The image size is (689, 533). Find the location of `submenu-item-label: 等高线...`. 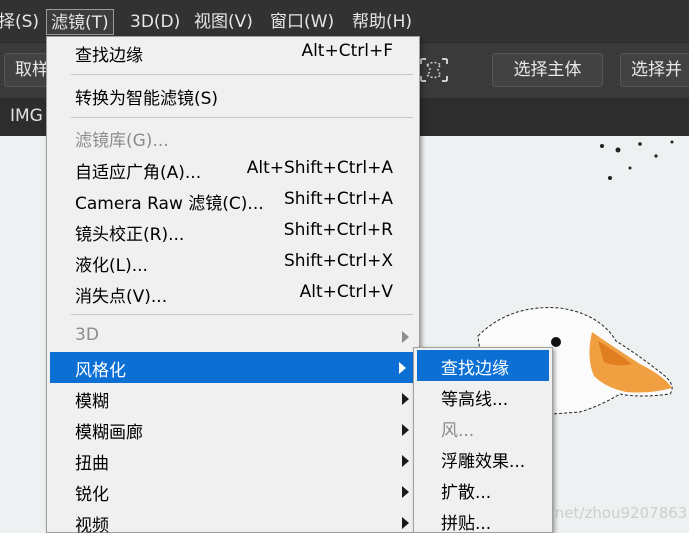

submenu-item-label: 等高线... is located at coordinates (475, 400).